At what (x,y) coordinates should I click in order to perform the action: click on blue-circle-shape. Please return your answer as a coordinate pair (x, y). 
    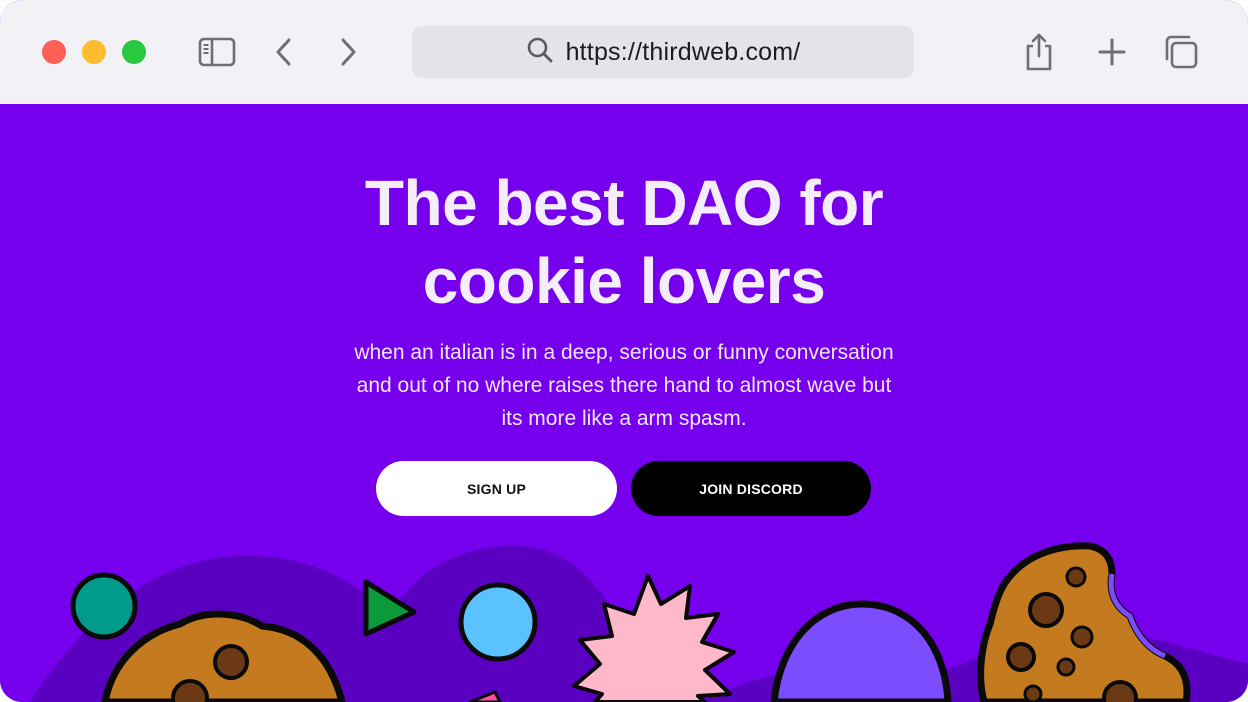
    Looking at the image, I should click on (498, 622).